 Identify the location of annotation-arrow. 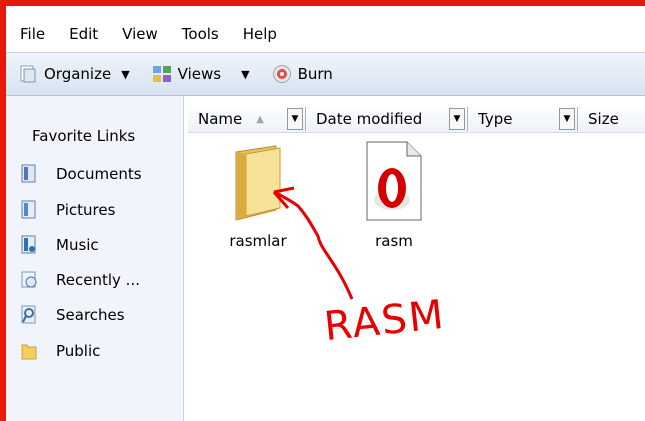
(313, 243).